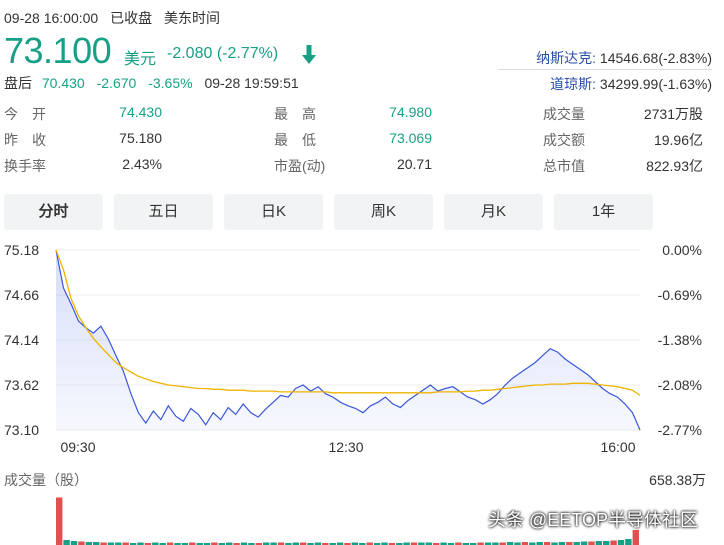  Describe the element at coordinates (564, 166) in the screenshot. I see `stat-key: 总市值` at that location.